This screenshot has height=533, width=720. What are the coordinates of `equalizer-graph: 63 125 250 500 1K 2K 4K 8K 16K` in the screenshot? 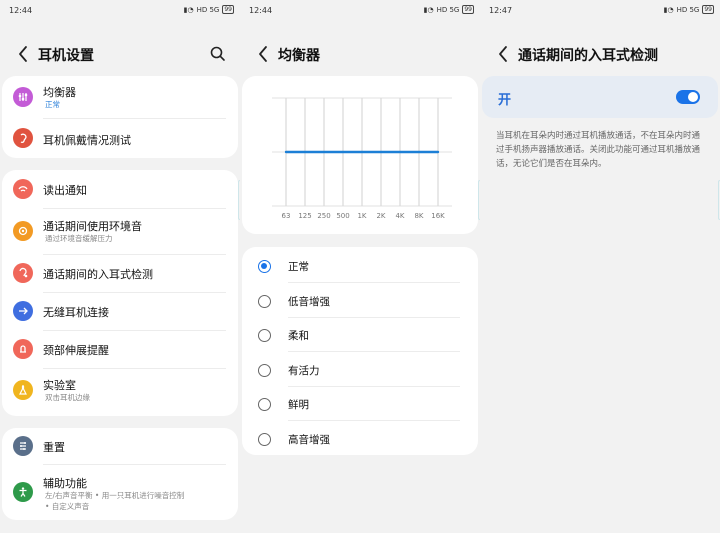 It's located at (360, 155).